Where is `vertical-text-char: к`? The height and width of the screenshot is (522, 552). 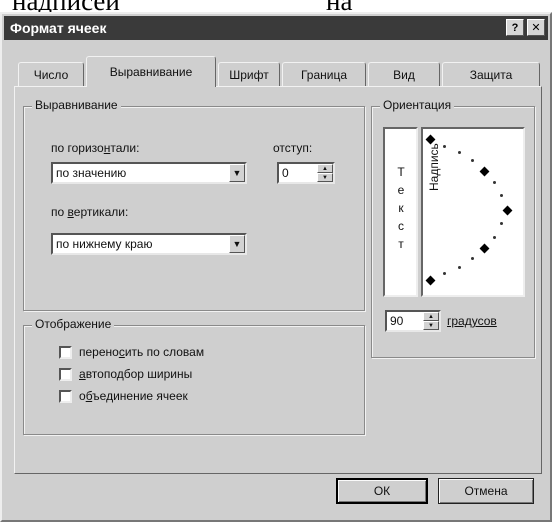
vertical-text-char: к is located at coordinates (401, 208).